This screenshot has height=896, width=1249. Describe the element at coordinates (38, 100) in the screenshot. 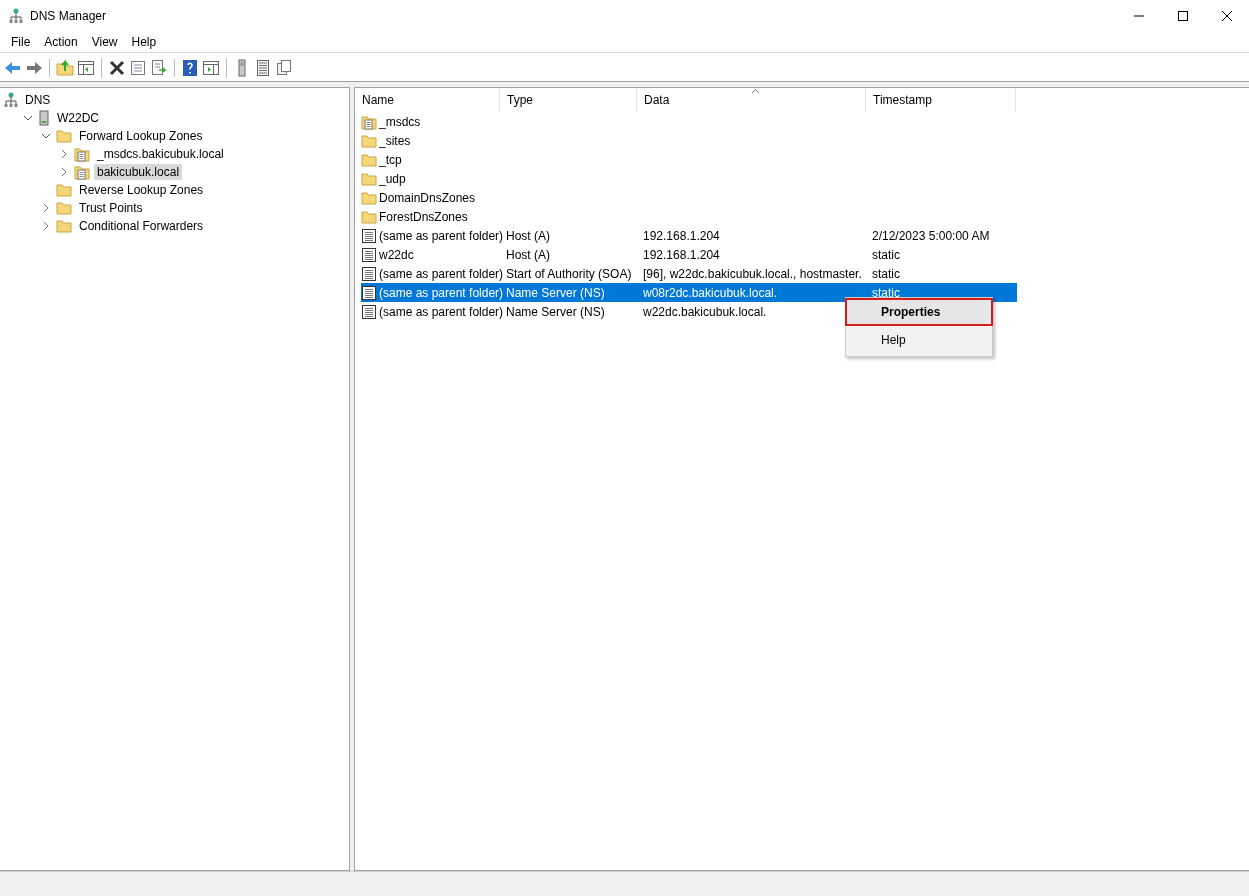

I see `tree-item: DNS` at that location.